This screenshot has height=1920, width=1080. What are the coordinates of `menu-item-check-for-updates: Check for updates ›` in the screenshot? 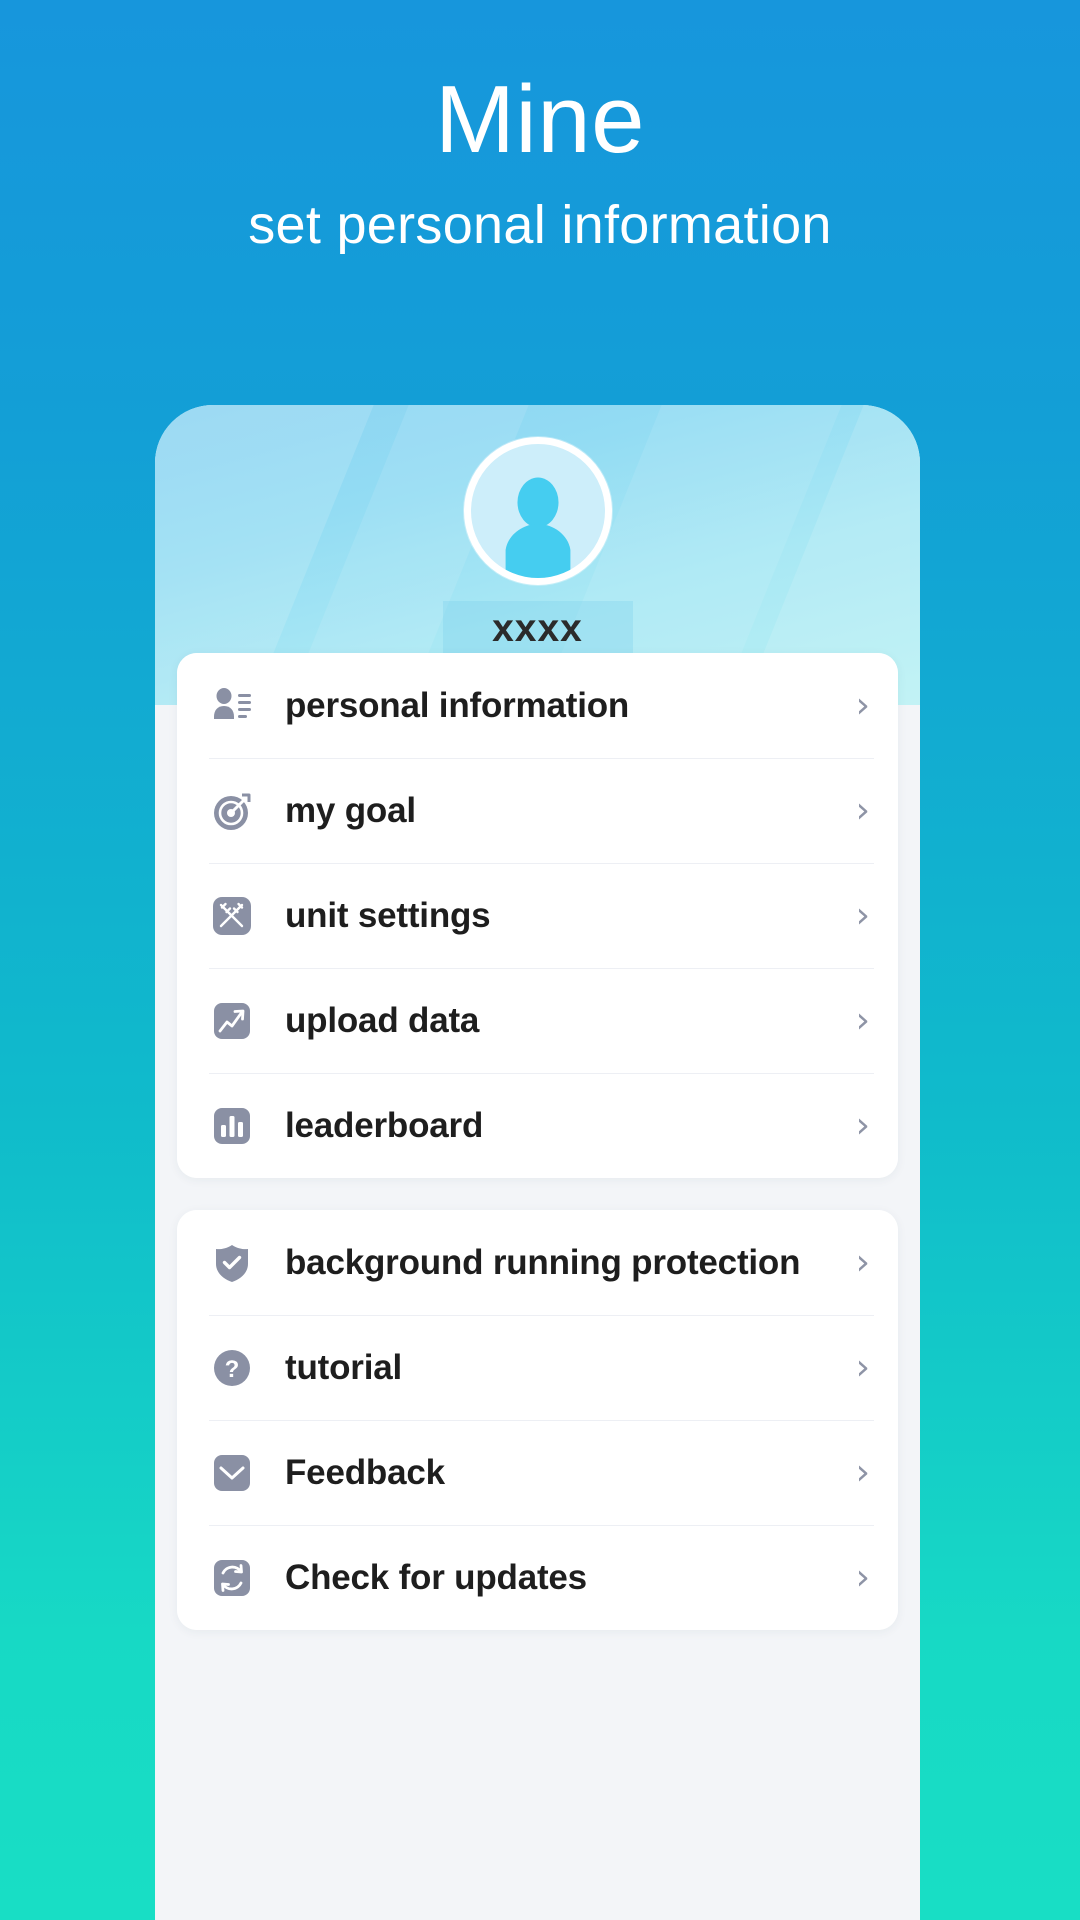 It's located at (537, 1577).